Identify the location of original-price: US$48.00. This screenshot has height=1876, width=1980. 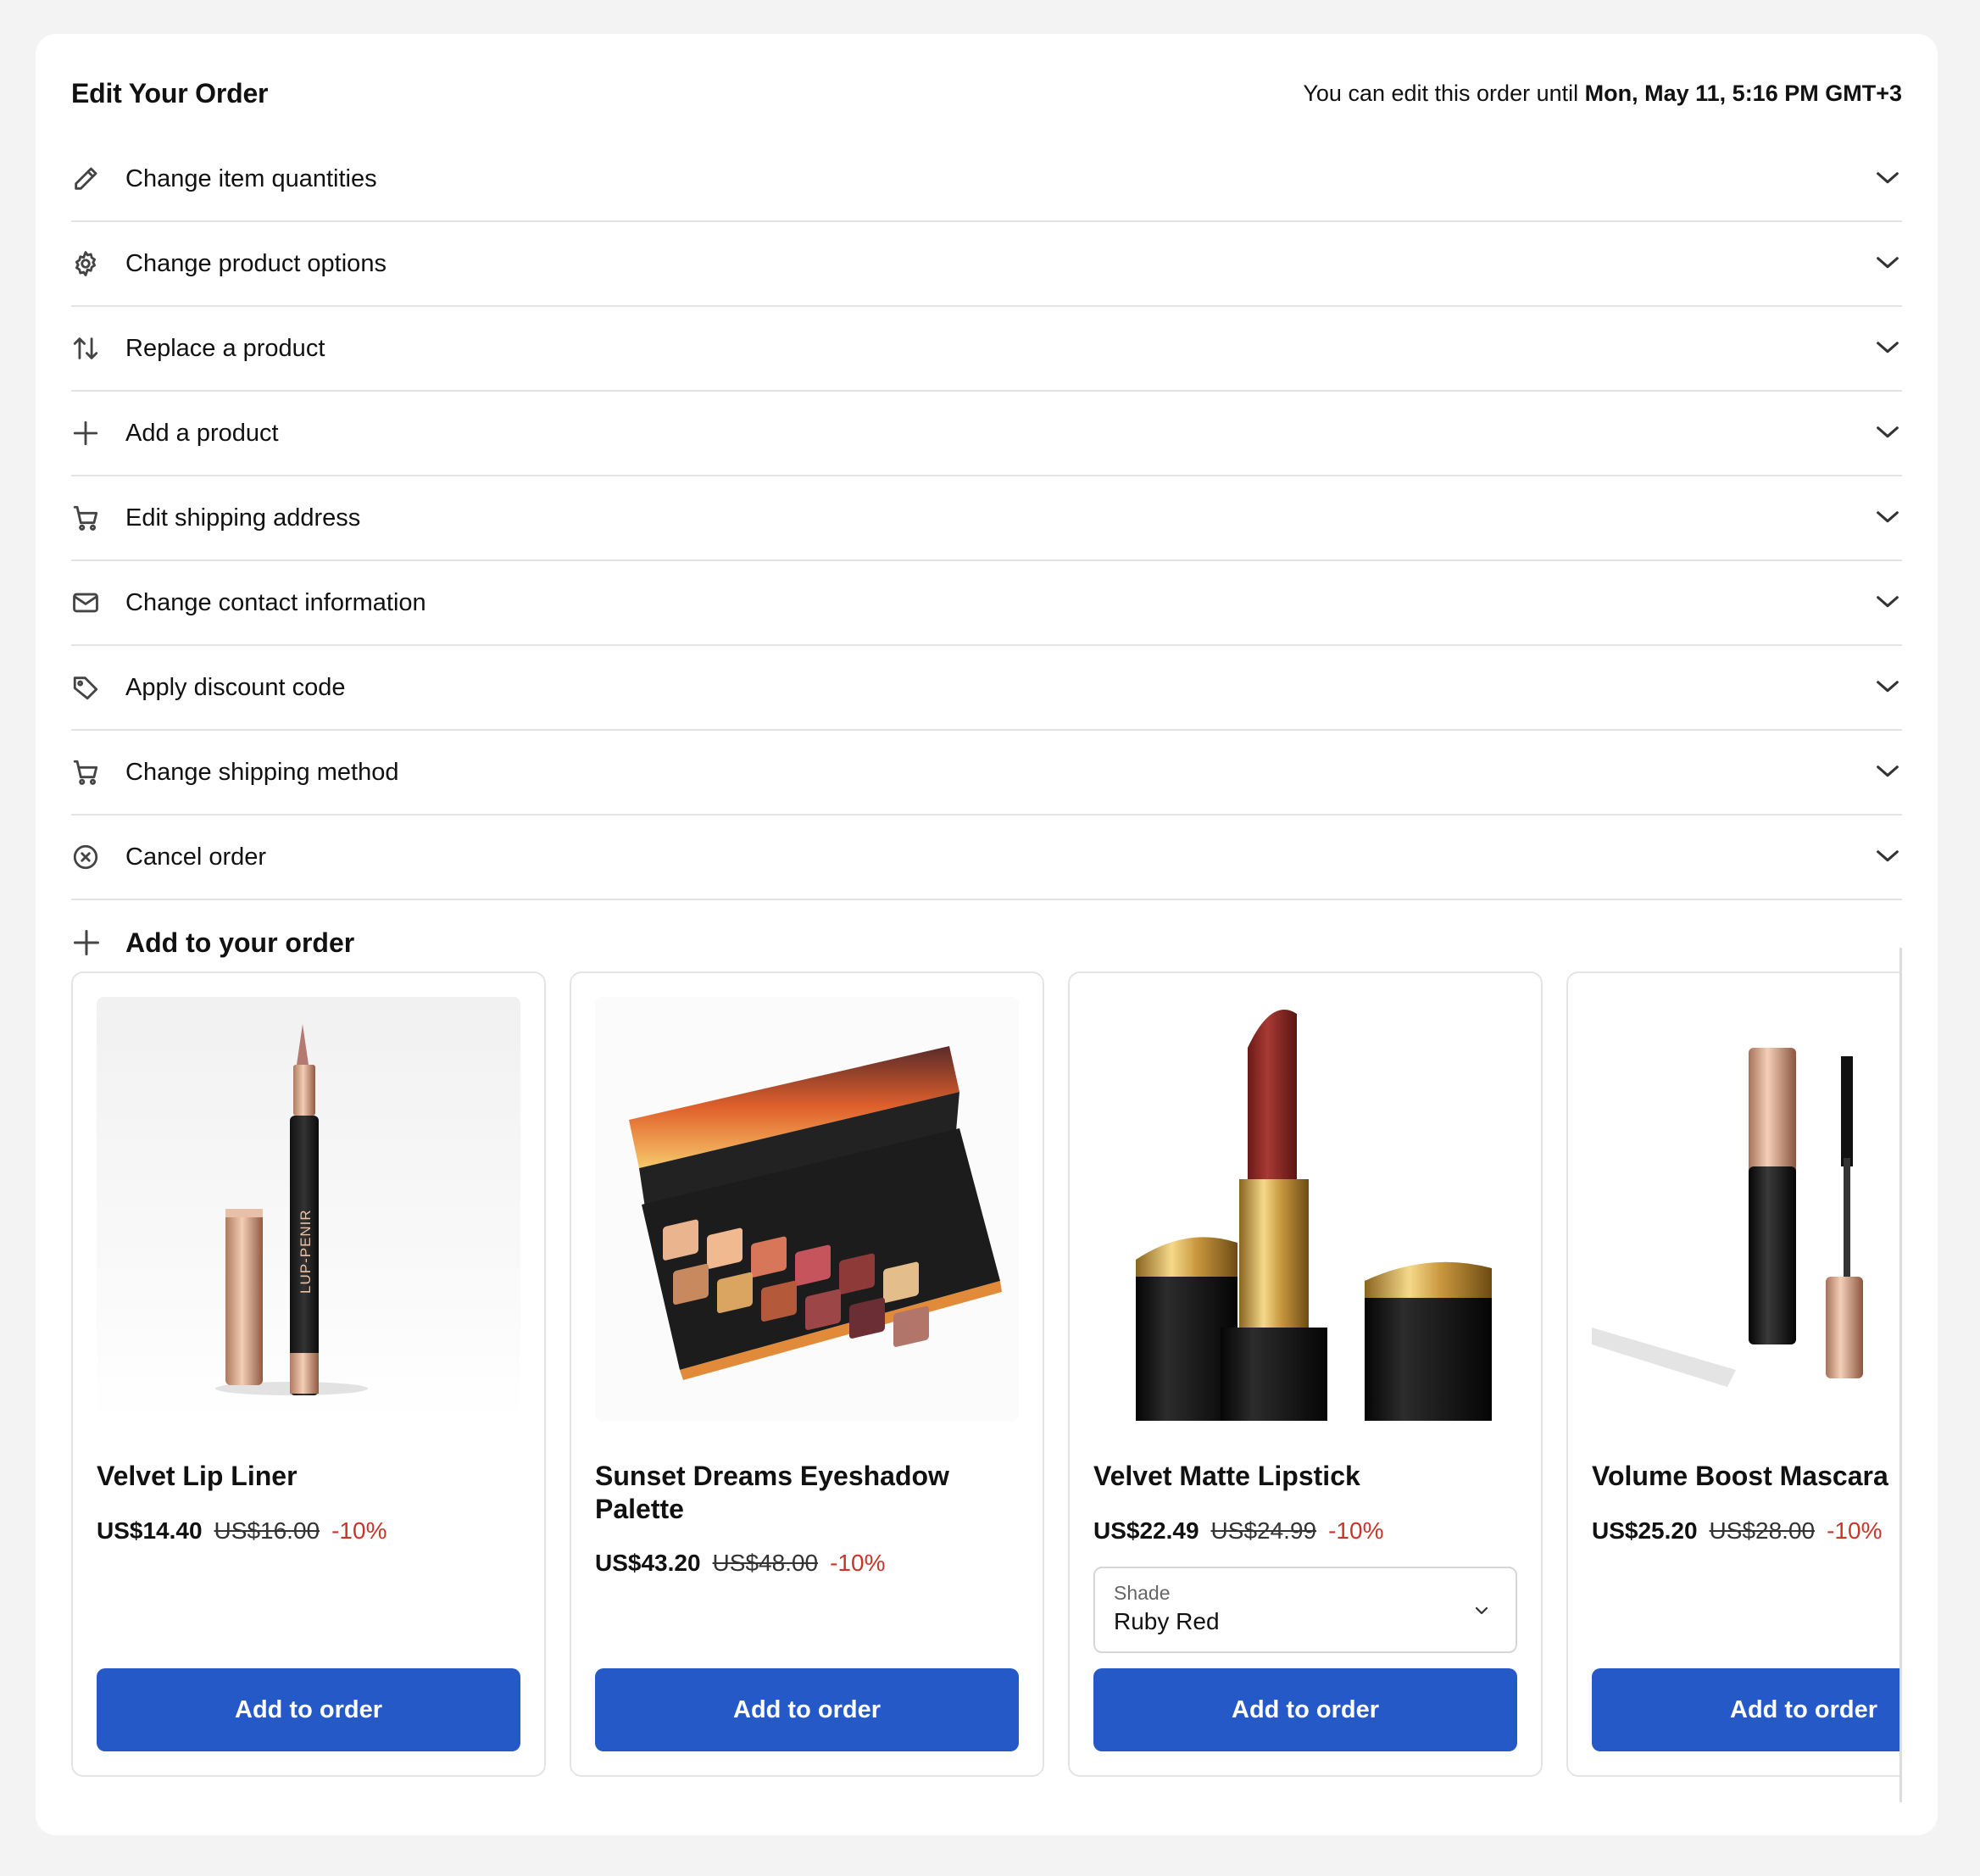
(766, 1563).